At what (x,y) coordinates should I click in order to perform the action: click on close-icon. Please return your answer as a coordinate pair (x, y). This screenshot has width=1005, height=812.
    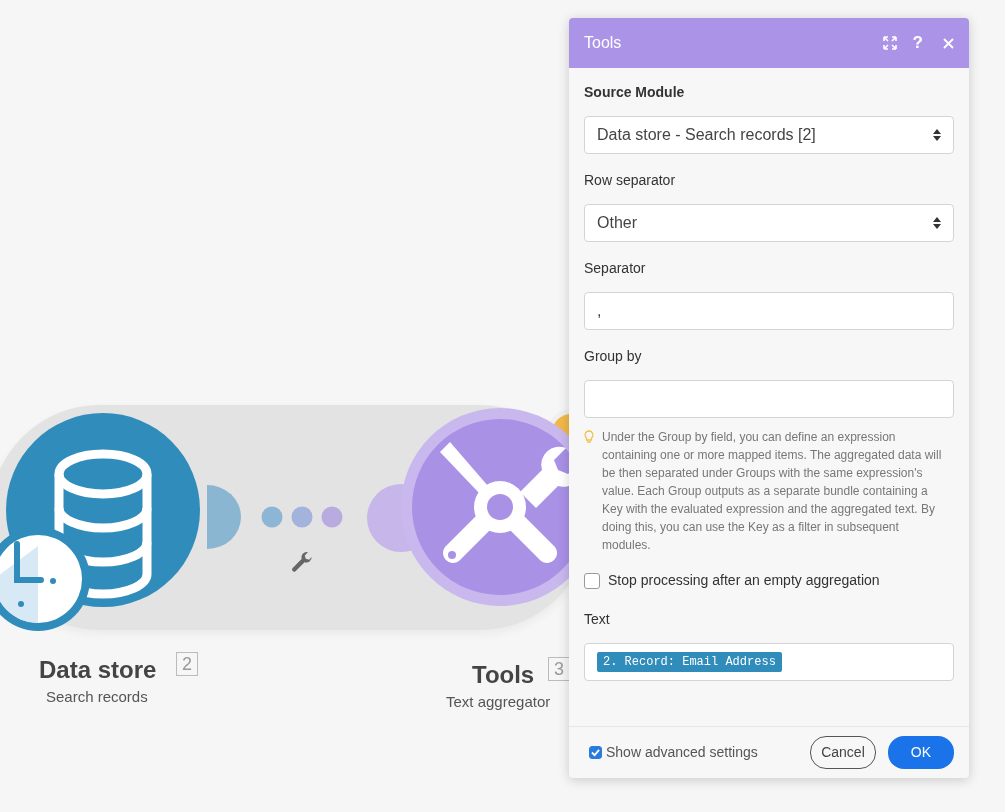
    Looking at the image, I should click on (948, 43).